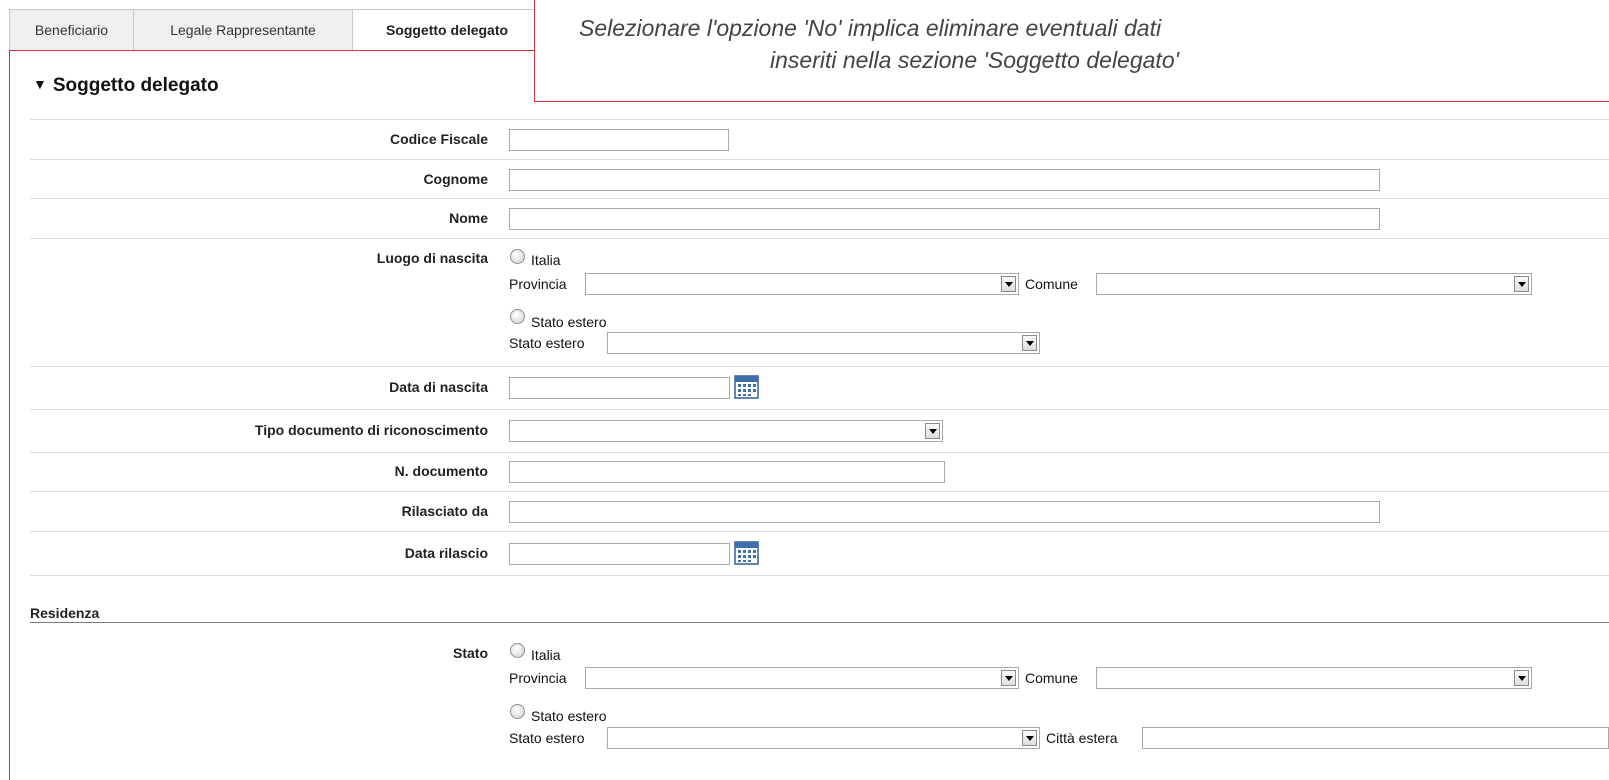  What do you see at coordinates (1314, 678) in the screenshot?
I see `residenza-comune-select` at bounding box center [1314, 678].